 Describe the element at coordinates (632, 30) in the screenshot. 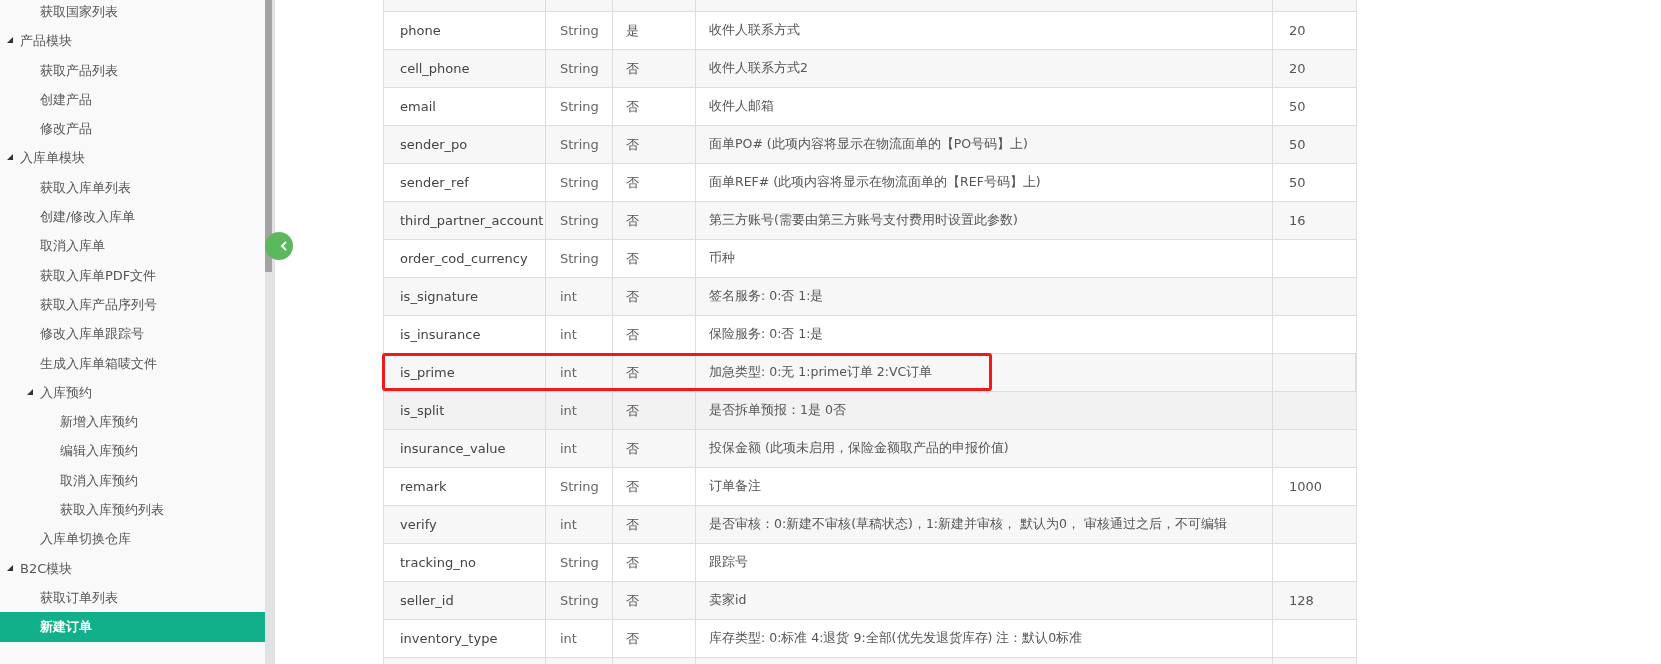

I see `required-cell: 是` at that location.